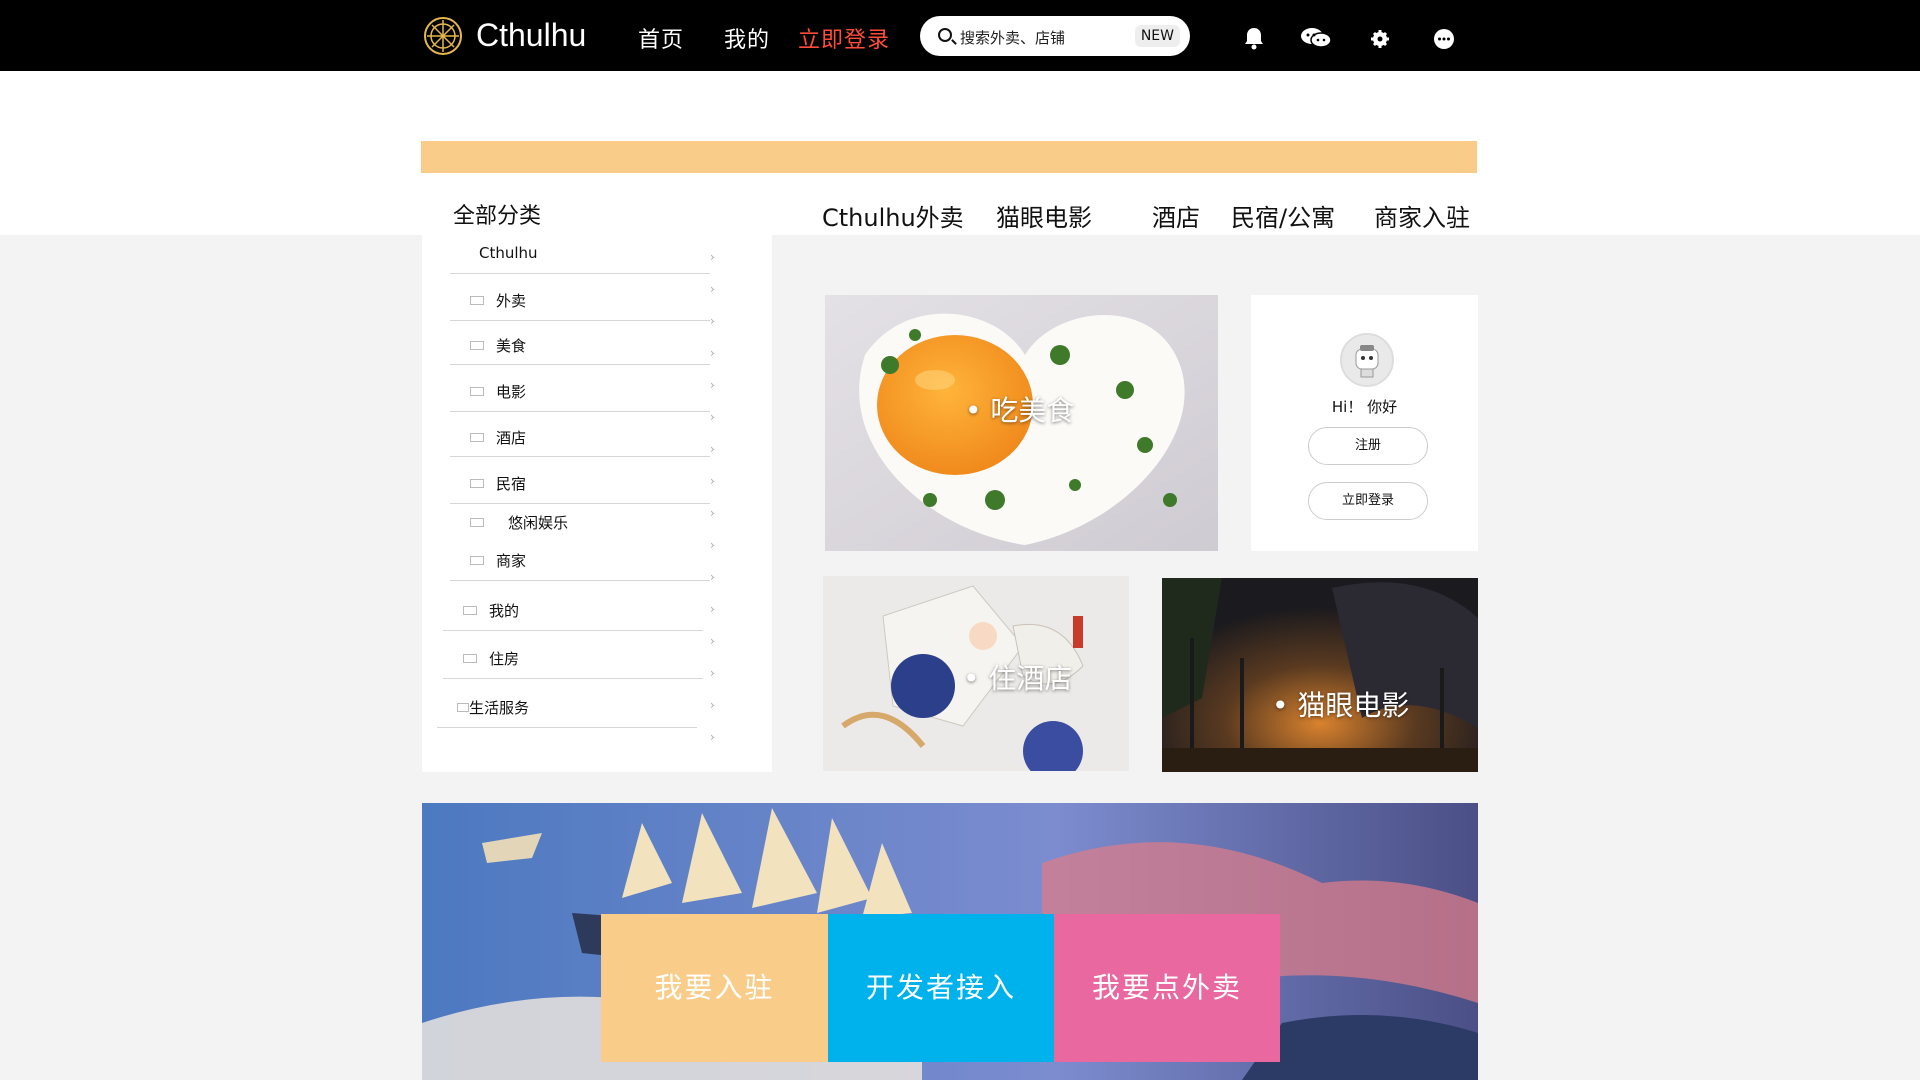 The height and width of the screenshot is (1080, 1920). What do you see at coordinates (1176, 215) in the screenshot?
I see `category-hotel: 酒店` at bounding box center [1176, 215].